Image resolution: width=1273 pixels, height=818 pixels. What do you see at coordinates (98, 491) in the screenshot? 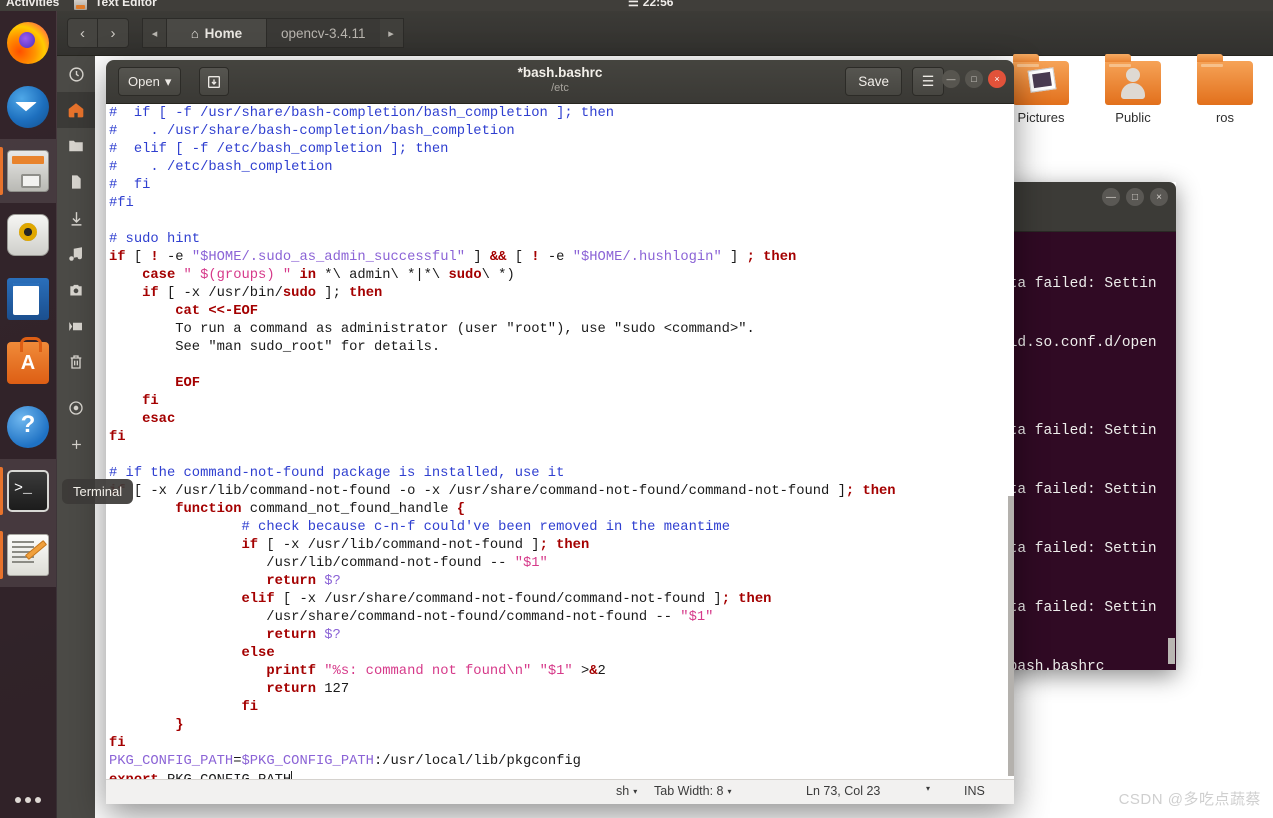
I see `dock-tooltip: Terminal` at bounding box center [98, 491].